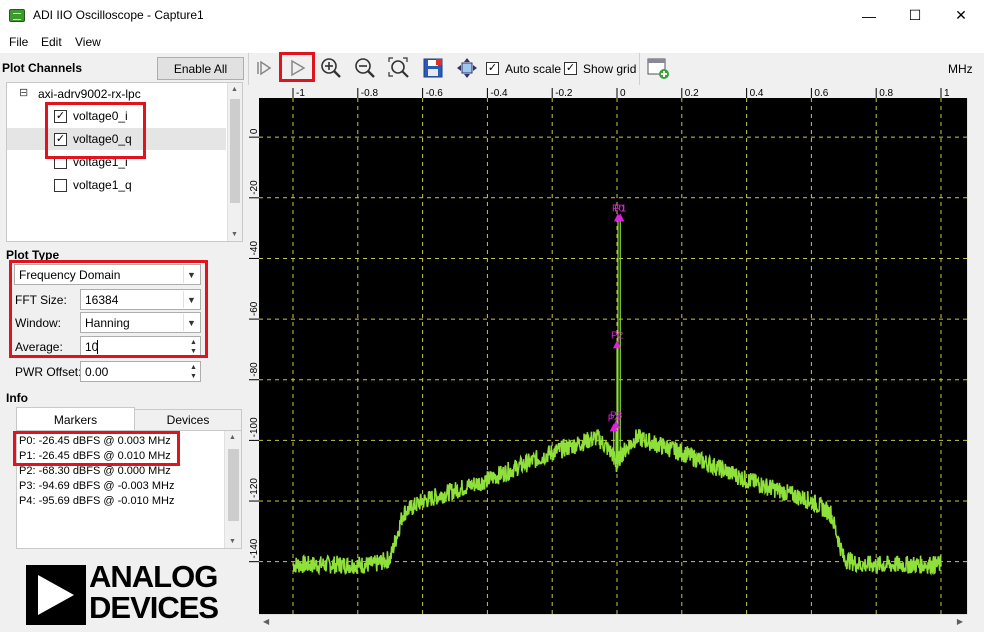 This screenshot has width=984, height=632. I want to click on y-tick-label: 0, so click(254, 131).